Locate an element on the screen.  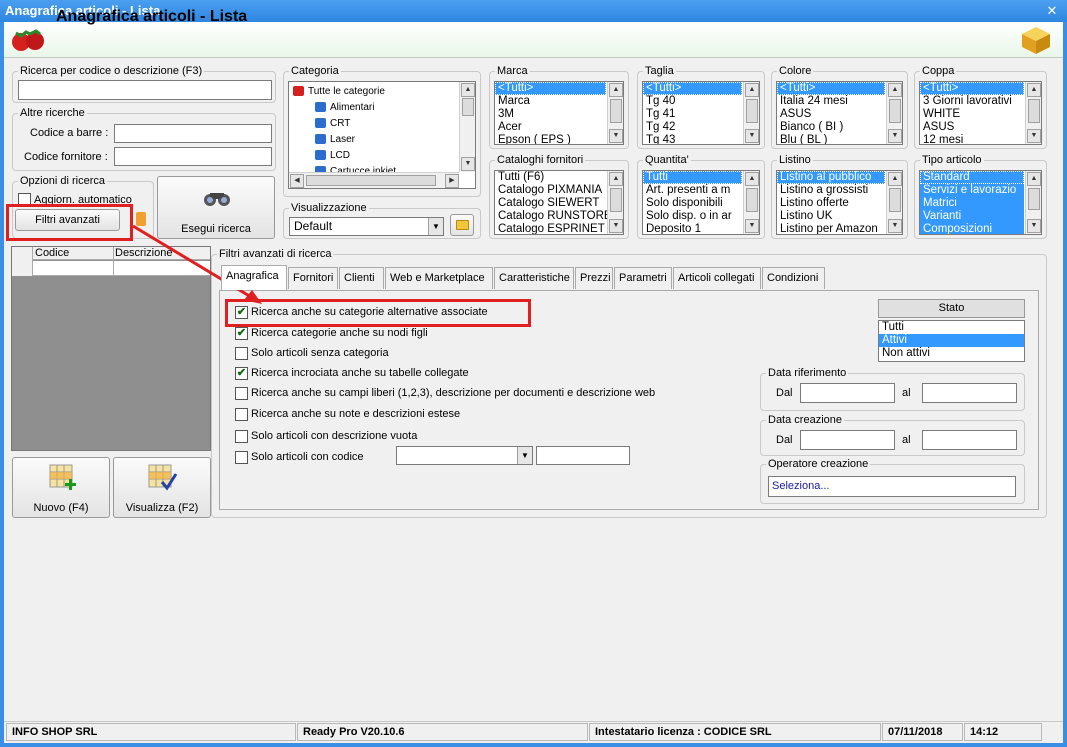
created-date-to-label: al is located at coordinates (906, 440).